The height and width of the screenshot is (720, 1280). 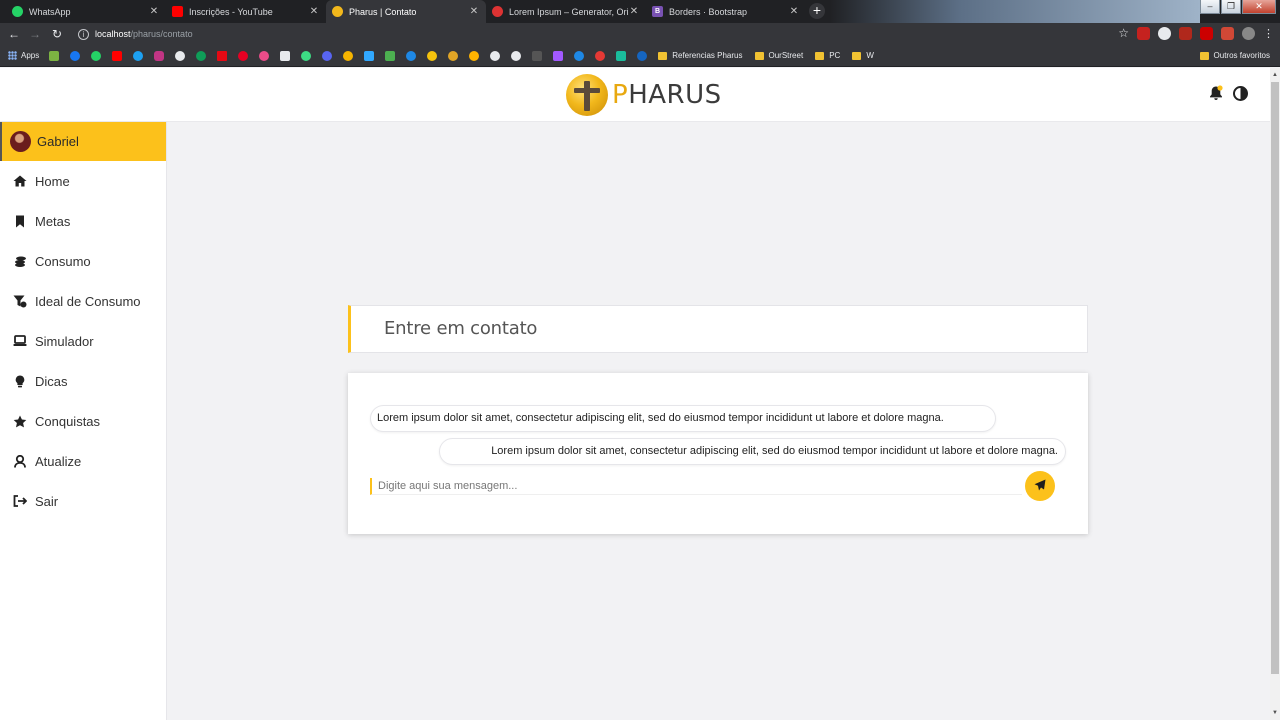 I want to click on header-actions, so click(x=1228, y=93).